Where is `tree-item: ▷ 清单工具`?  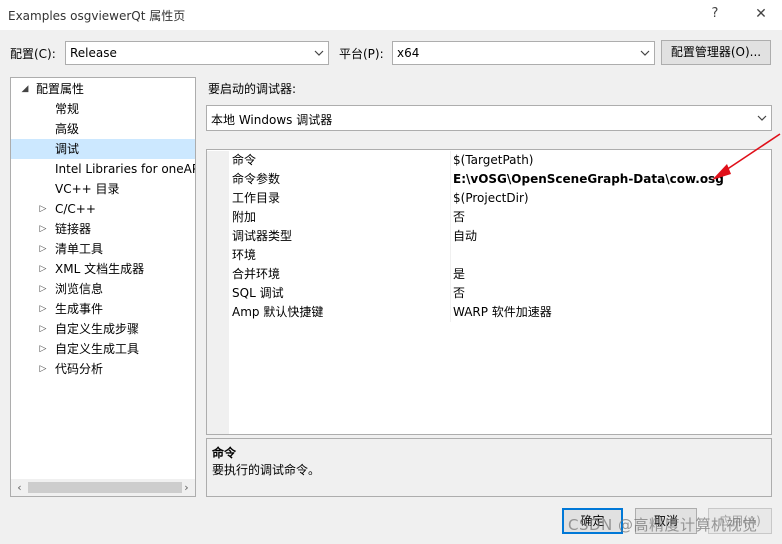 tree-item: ▷ 清单工具 is located at coordinates (103, 249).